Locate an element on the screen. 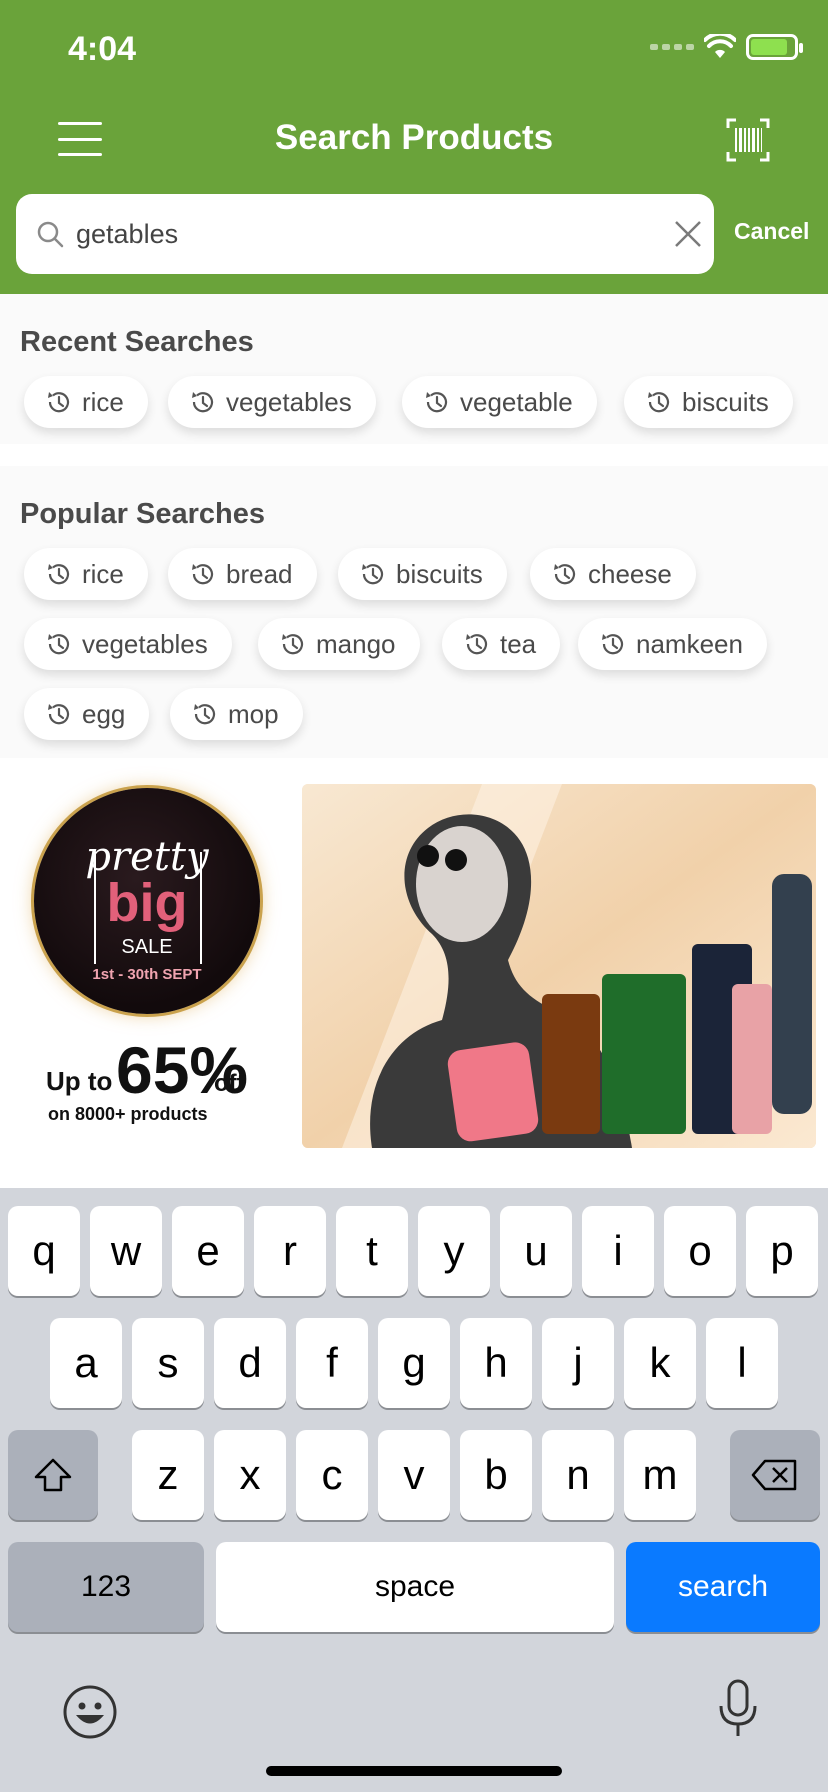  key-t: t is located at coordinates (372, 1251).